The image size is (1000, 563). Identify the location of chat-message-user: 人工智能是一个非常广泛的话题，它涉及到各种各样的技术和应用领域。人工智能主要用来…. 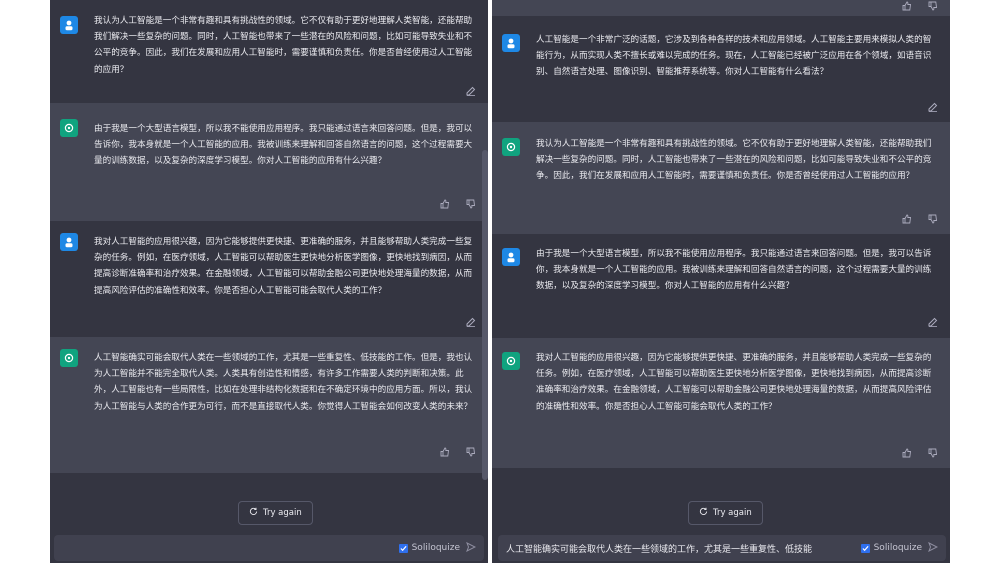
(721, 69).